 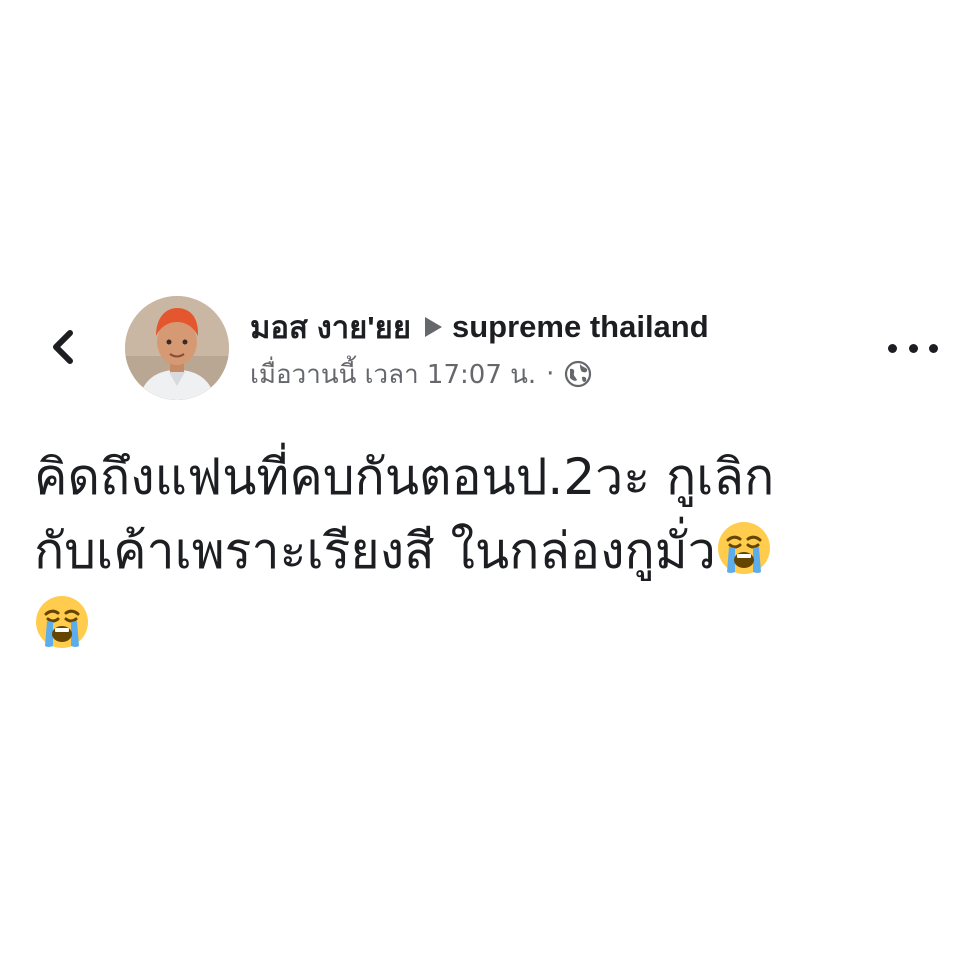 What do you see at coordinates (375, 551) in the screenshot?
I see `post-text-line: กับเค้าเพราะเรียงสี ในกล่องกูมั่ว` at bounding box center [375, 551].